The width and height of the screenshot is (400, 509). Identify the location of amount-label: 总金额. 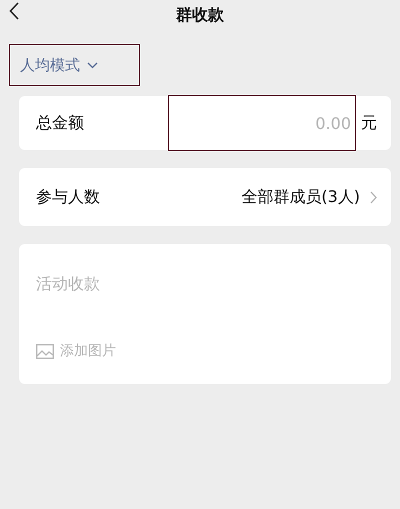
(60, 123).